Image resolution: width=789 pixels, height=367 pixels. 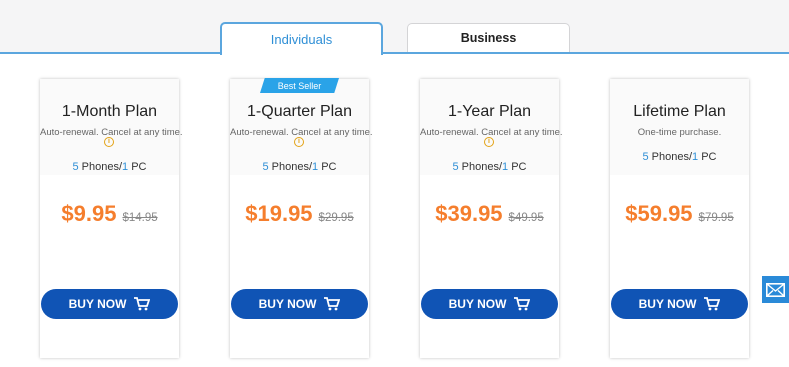 What do you see at coordinates (488, 37) in the screenshot?
I see `tab-business: Business` at bounding box center [488, 37].